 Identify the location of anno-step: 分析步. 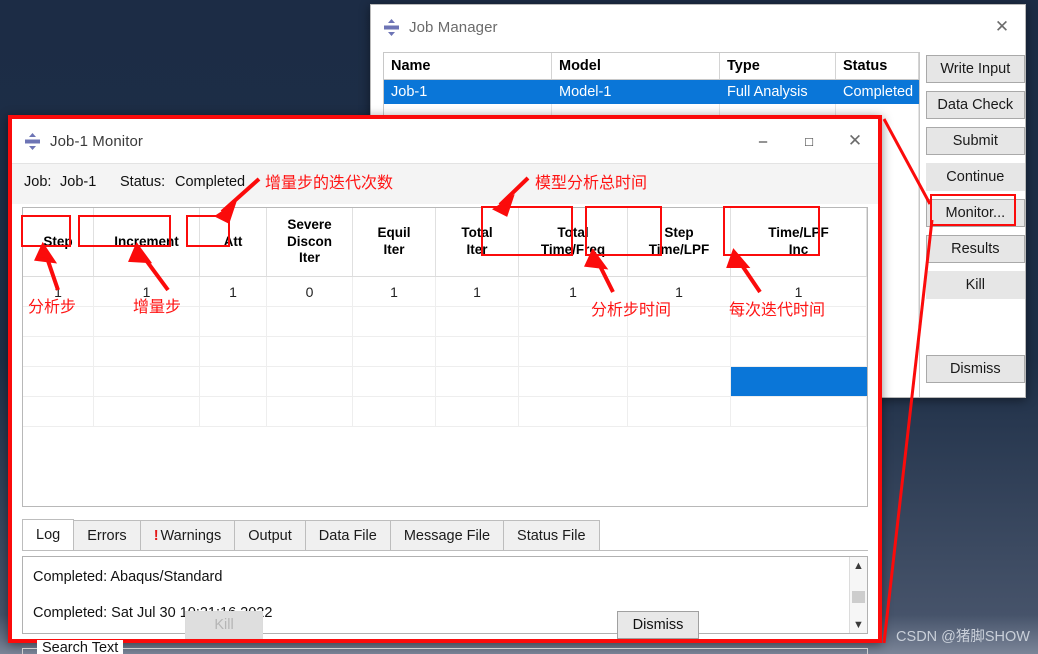
(52, 307).